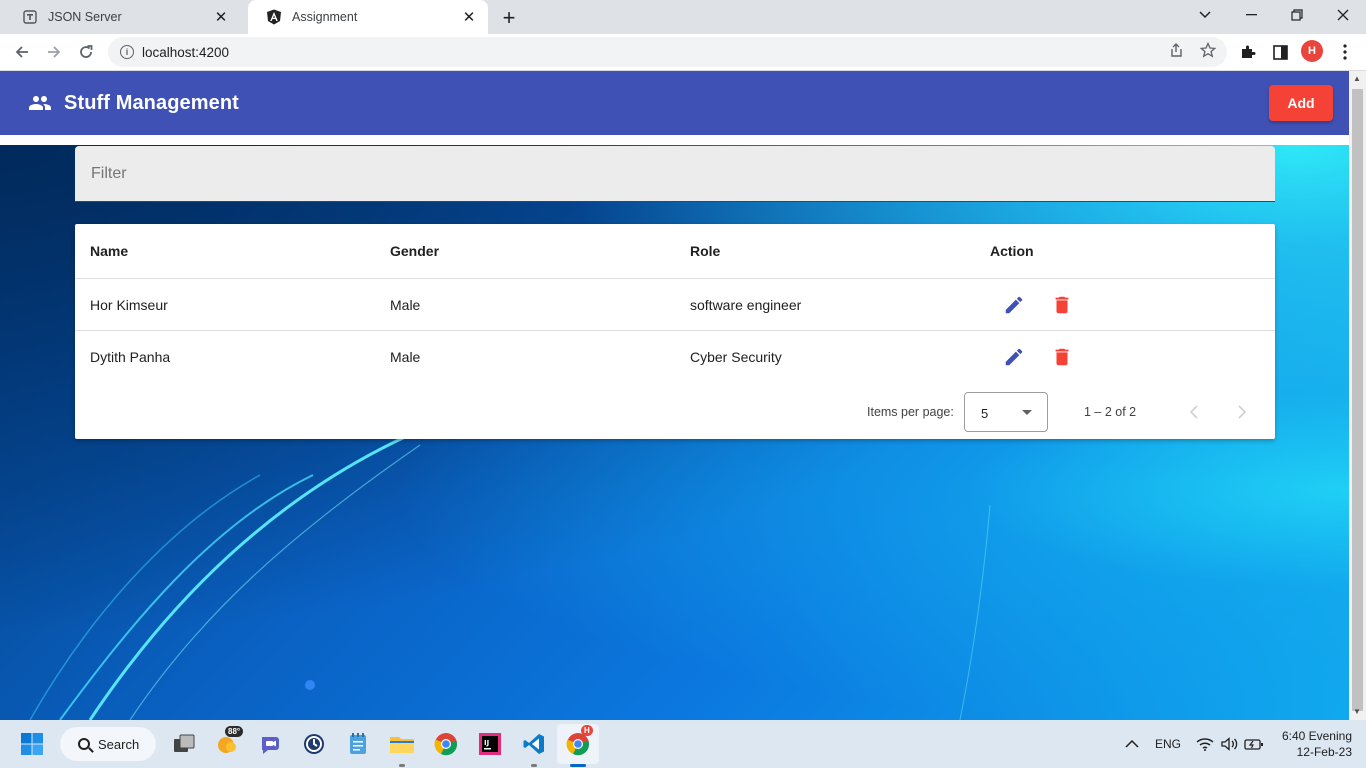  Describe the element at coordinates (578, 765) in the screenshot. I see `active-running-indicator` at that location.